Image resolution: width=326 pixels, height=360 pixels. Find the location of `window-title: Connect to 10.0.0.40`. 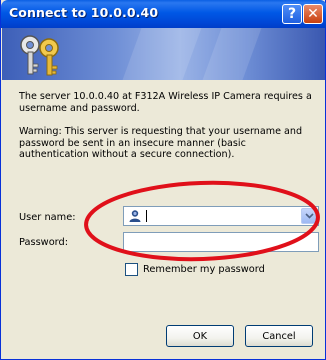

window-title: Connect to 10.0.0.40 is located at coordinates (84, 12).